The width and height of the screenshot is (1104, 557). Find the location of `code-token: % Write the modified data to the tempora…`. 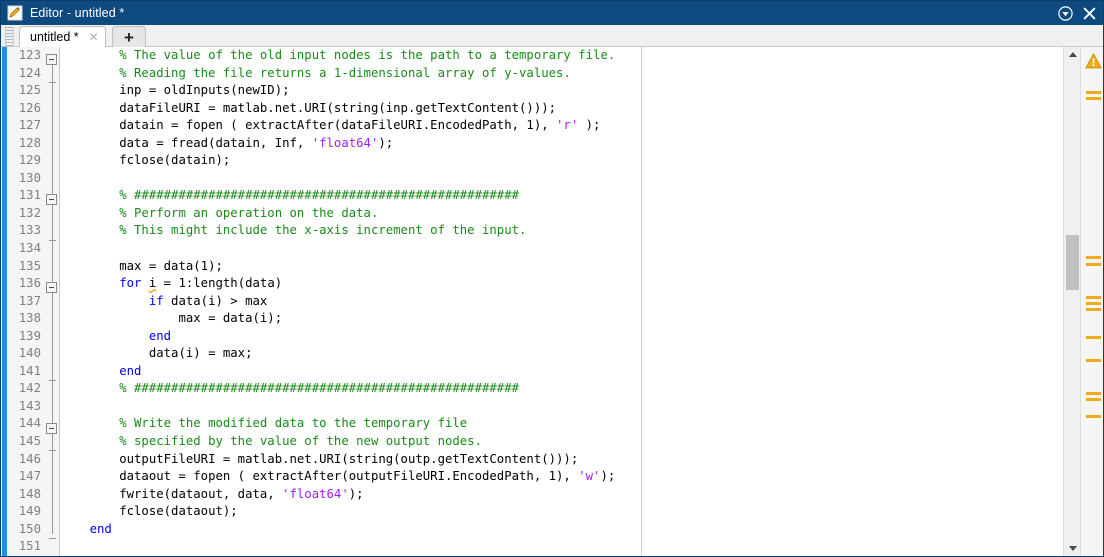

code-token: % Write the modified data to the tempora… is located at coordinates (264, 423).